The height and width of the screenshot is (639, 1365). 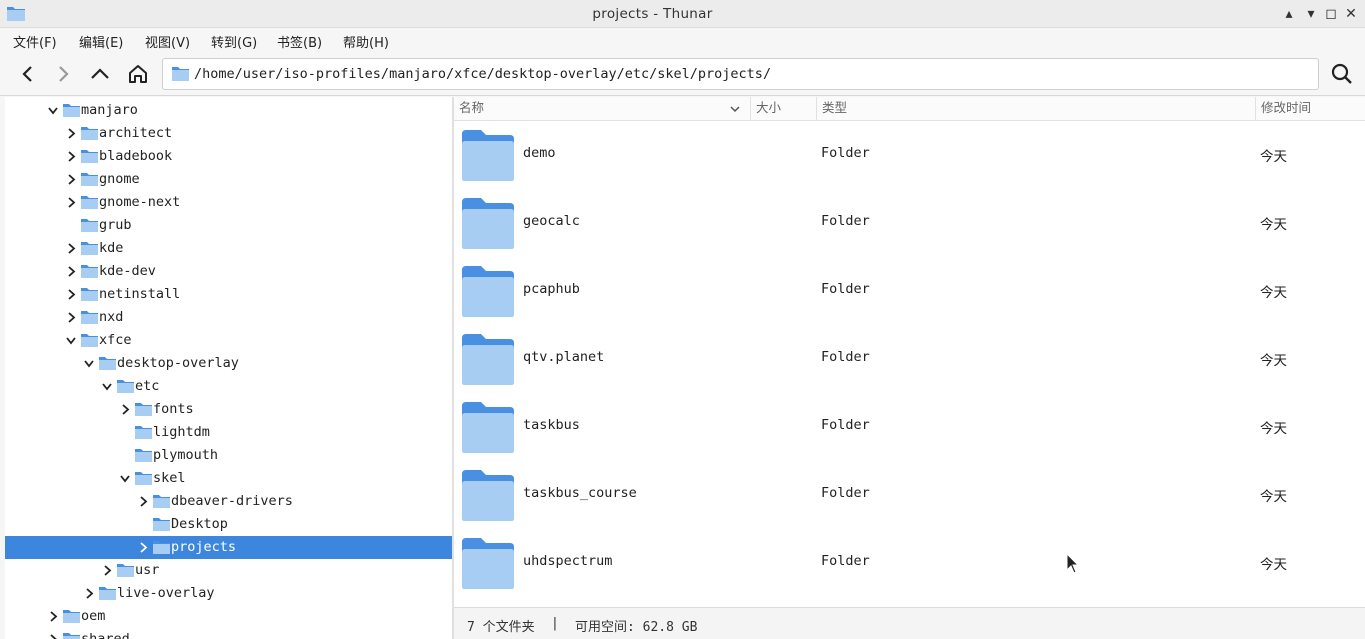 I want to click on file-row: demo Folder 今天, so click(x=909, y=154).